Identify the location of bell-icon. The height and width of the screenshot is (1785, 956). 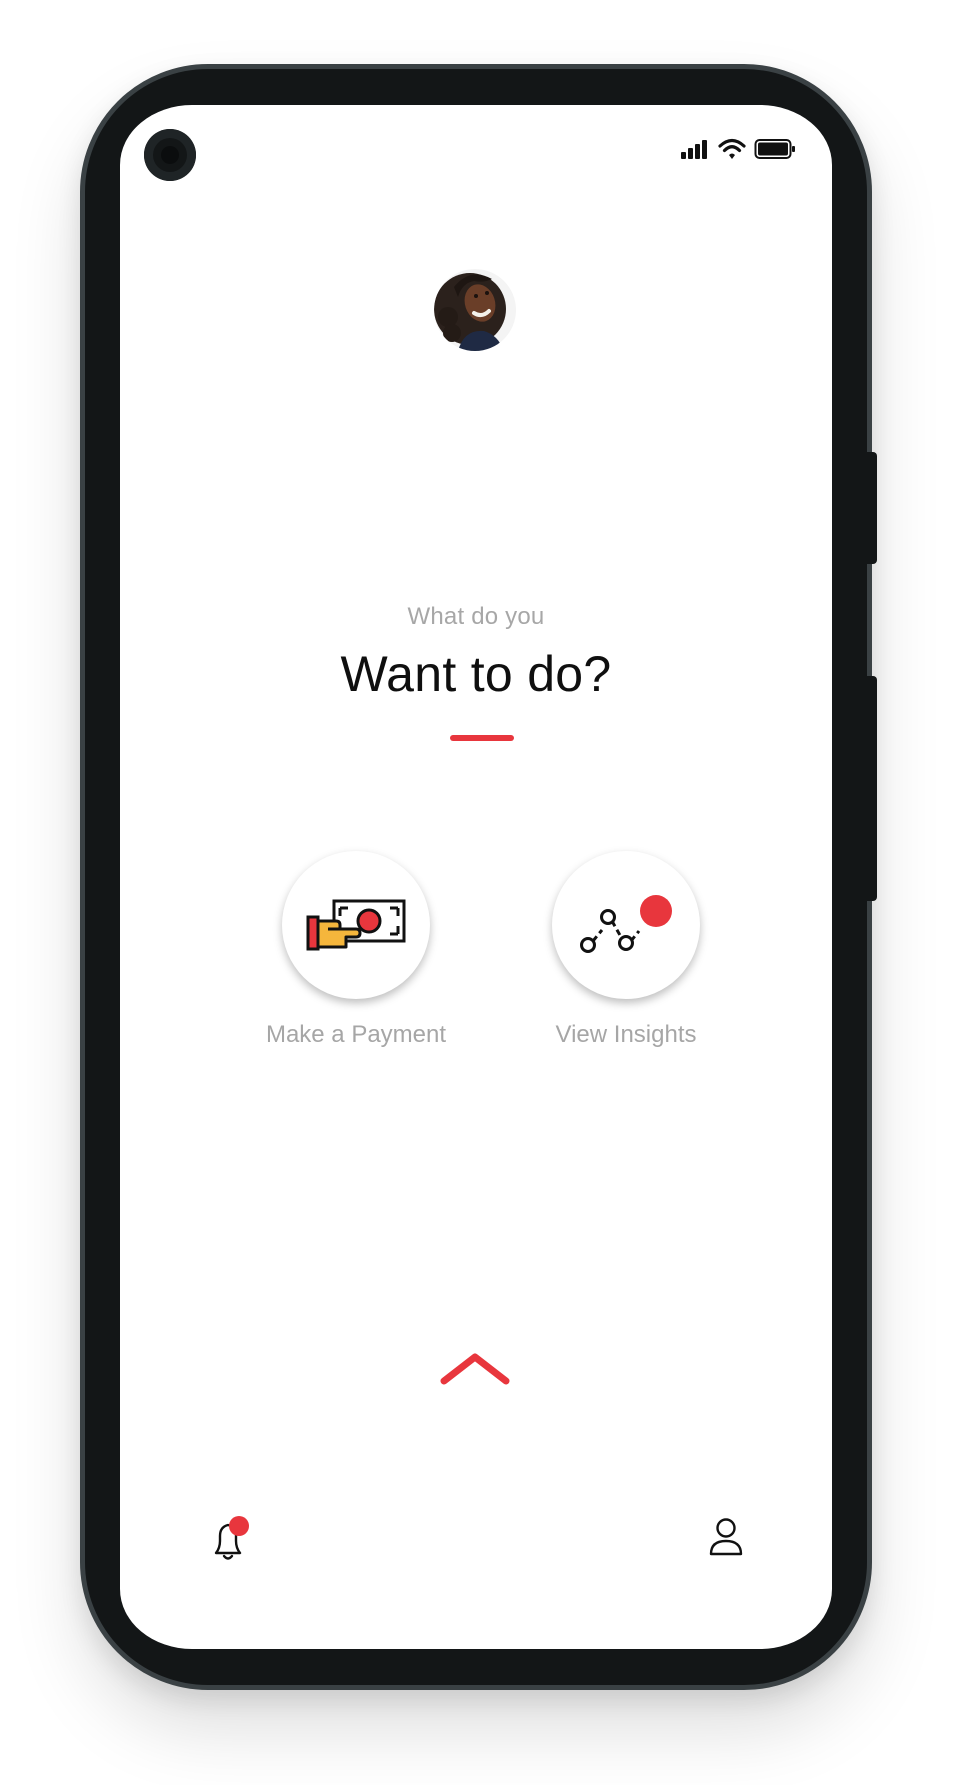
(231, 1539).